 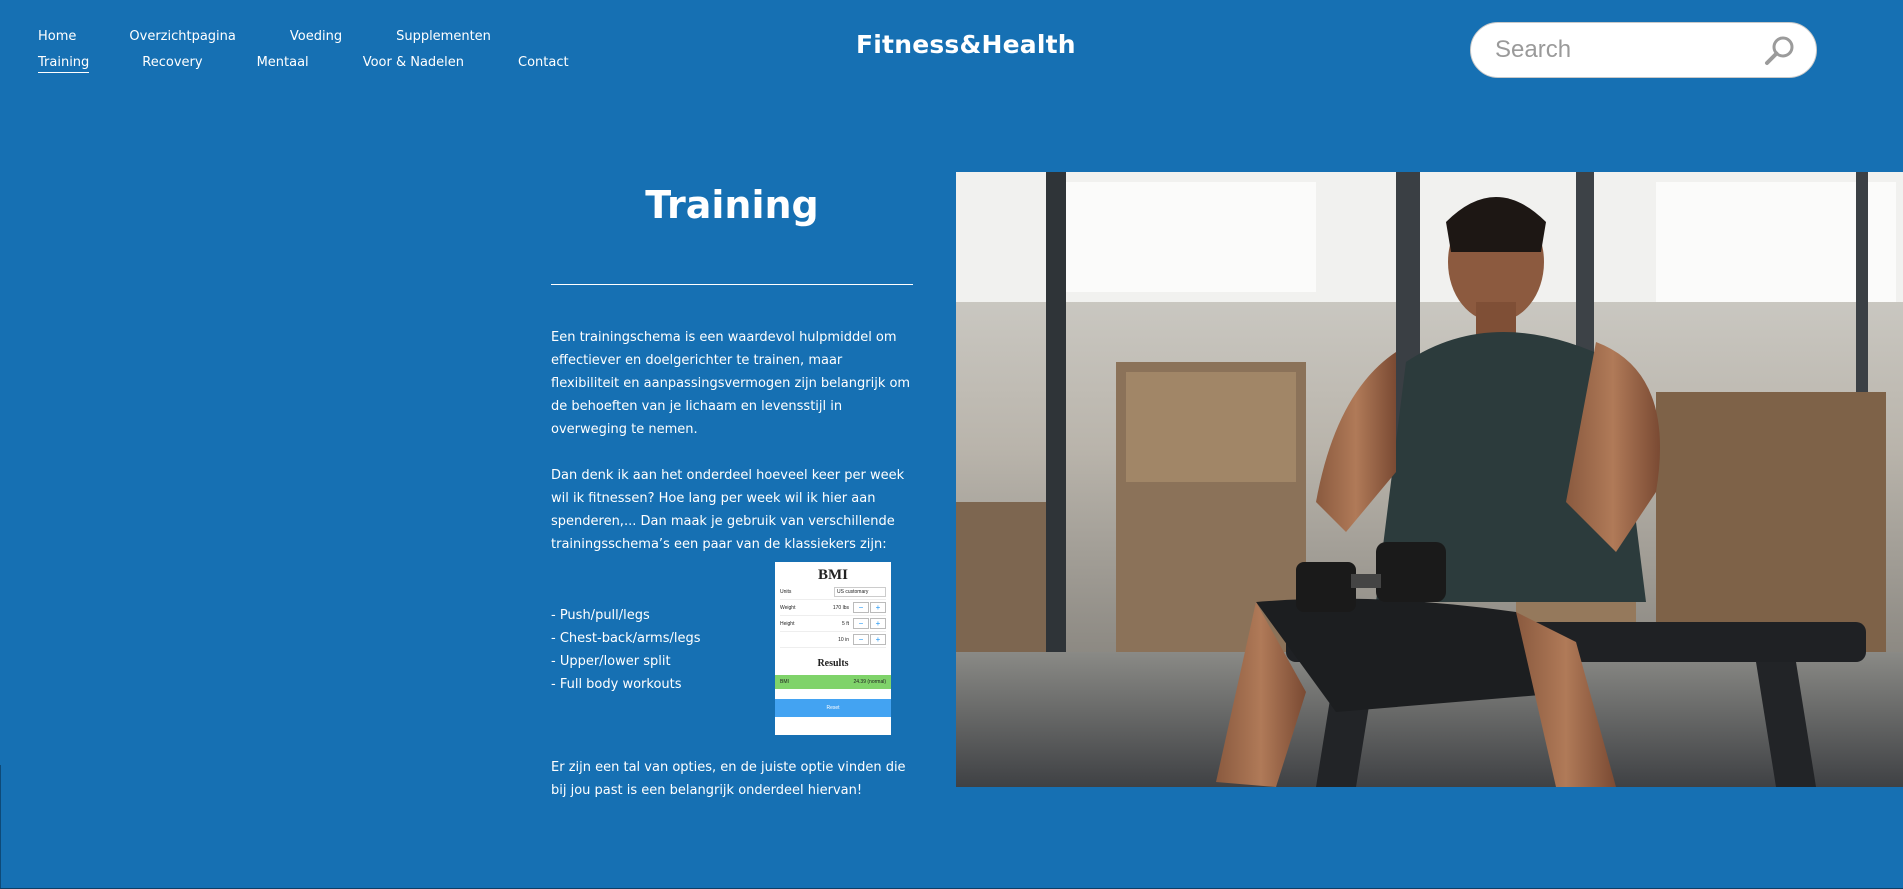 What do you see at coordinates (833, 575) in the screenshot?
I see `bmi-title: BMI` at bounding box center [833, 575].